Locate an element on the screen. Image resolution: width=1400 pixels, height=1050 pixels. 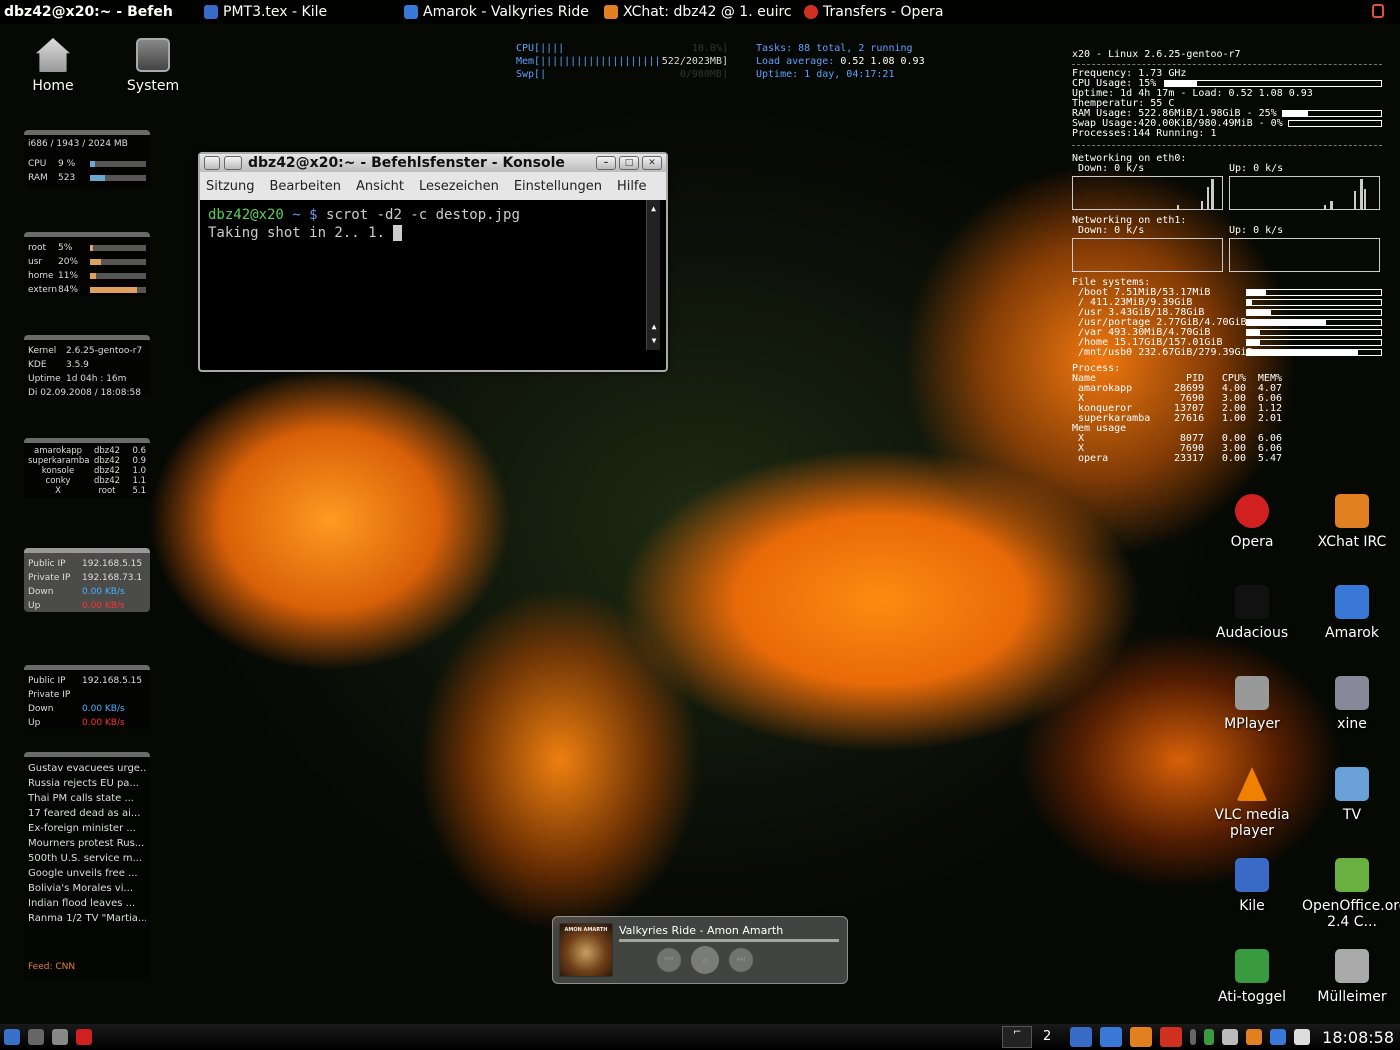
clock: 18:08:58 is located at coordinates (1358, 1037).